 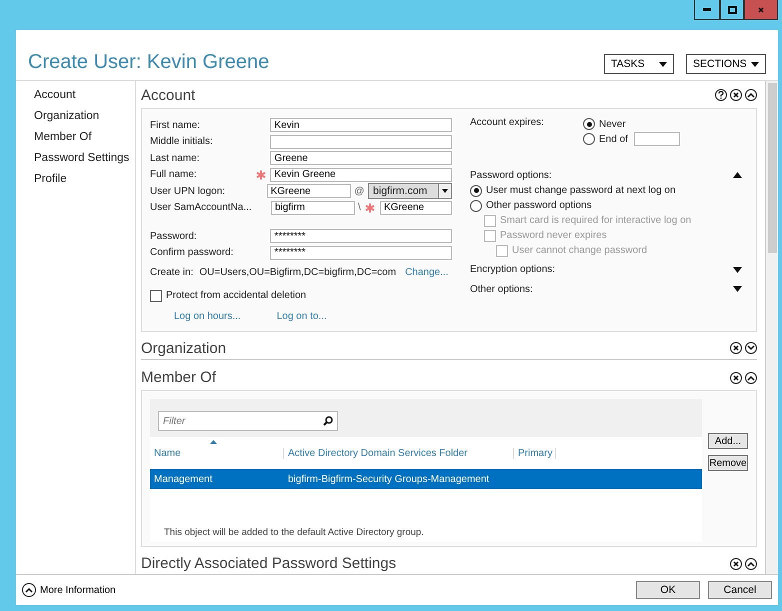 I want to click on more-information-button: More Information, so click(x=325, y=590).